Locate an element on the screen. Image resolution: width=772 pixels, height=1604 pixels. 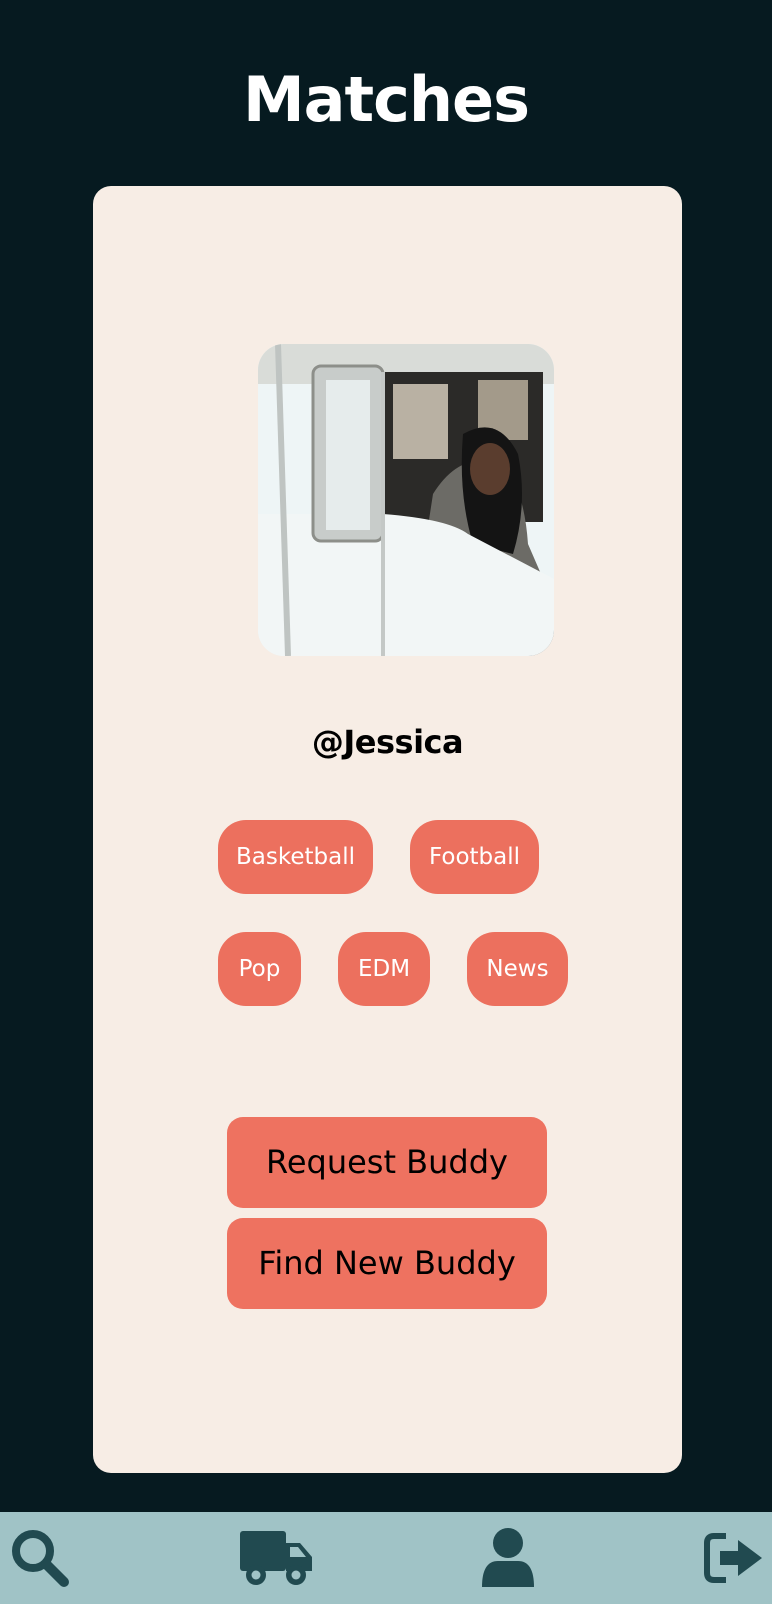
tag-football: Football is located at coordinates (474, 857).